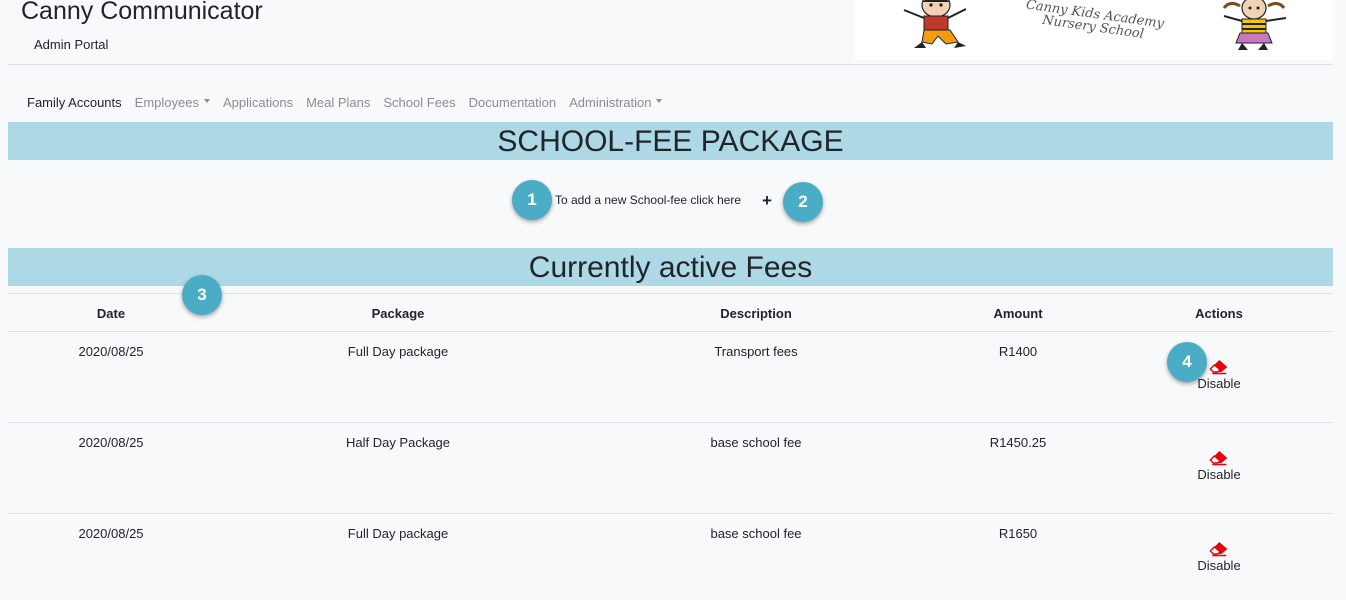 This screenshot has height=600, width=1346. Describe the element at coordinates (1018, 533) in the screenshot. I see `cell-amount: R1650` at that location.